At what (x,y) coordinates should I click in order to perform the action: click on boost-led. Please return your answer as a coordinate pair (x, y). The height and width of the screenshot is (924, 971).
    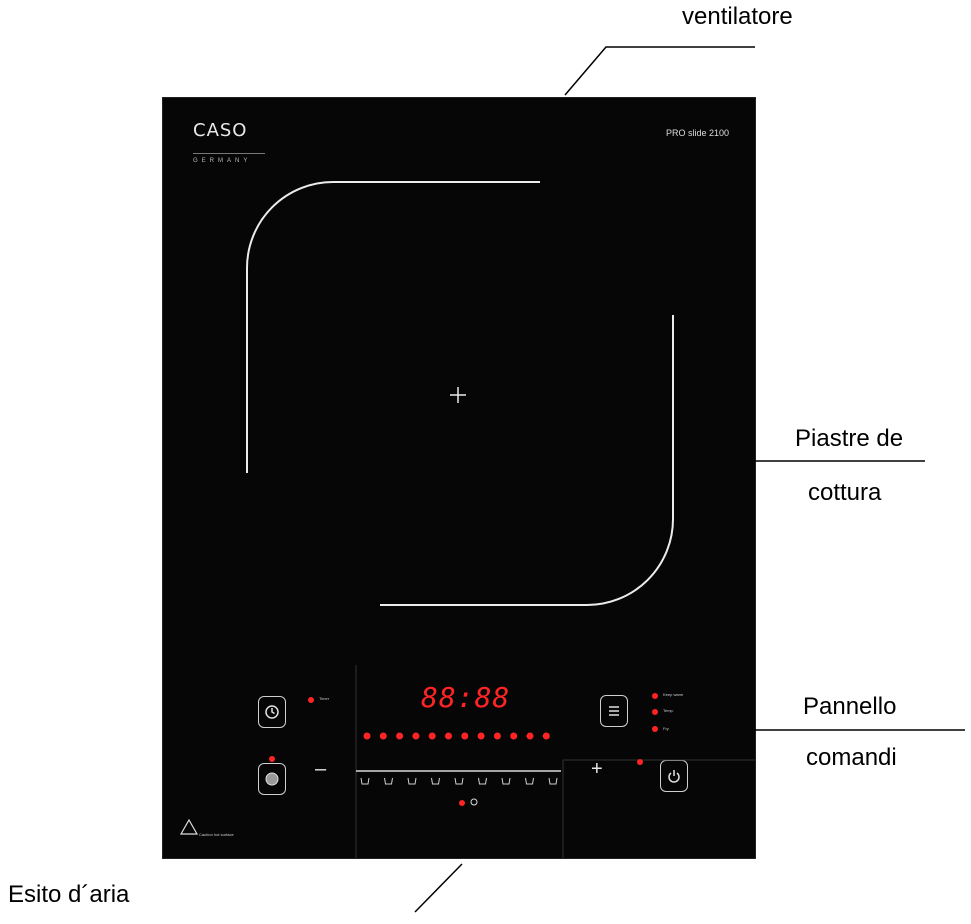
    Looking at the image, I should click on (272, 759).